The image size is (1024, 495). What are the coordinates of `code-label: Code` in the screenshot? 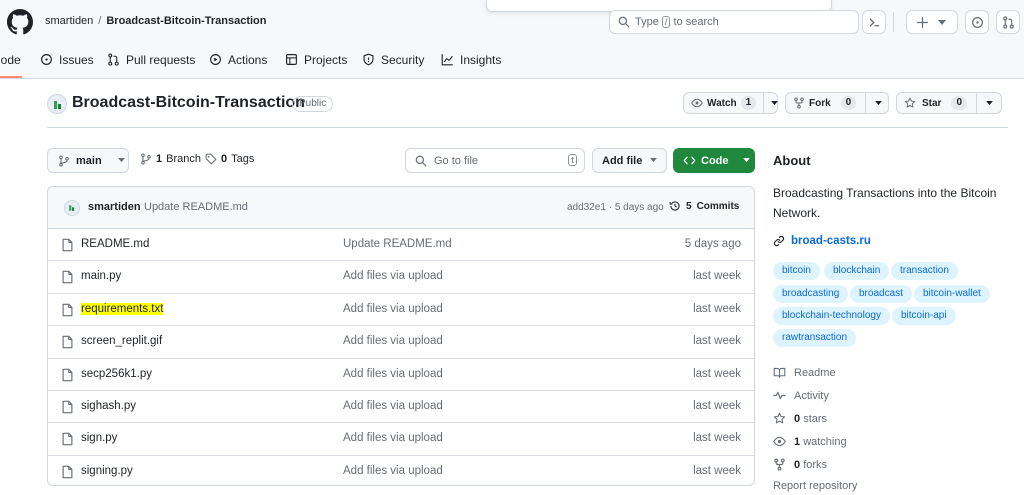 It's located at (715, 160).